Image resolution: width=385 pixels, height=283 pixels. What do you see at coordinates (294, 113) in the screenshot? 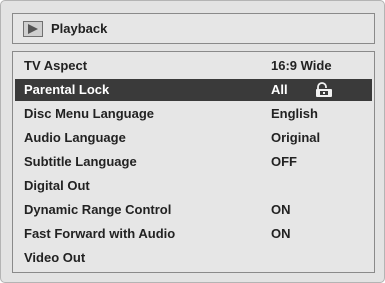
I see `menu-item-value: English` at bounding box center [294, 113].